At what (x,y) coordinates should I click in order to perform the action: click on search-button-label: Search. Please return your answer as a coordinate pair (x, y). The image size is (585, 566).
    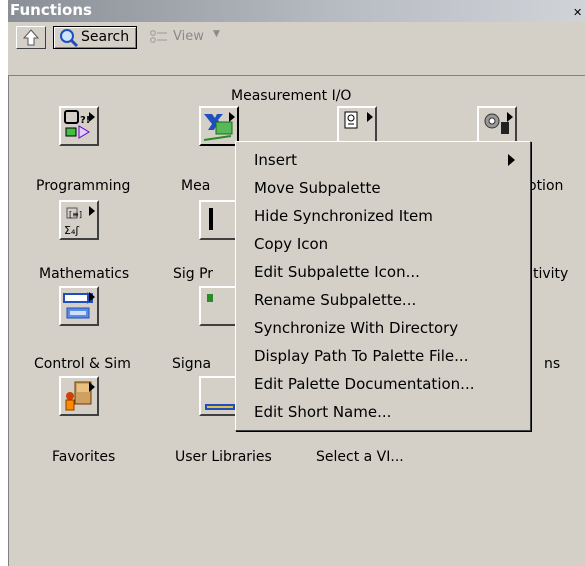
    Looking at the image, I should click on (105, 37).